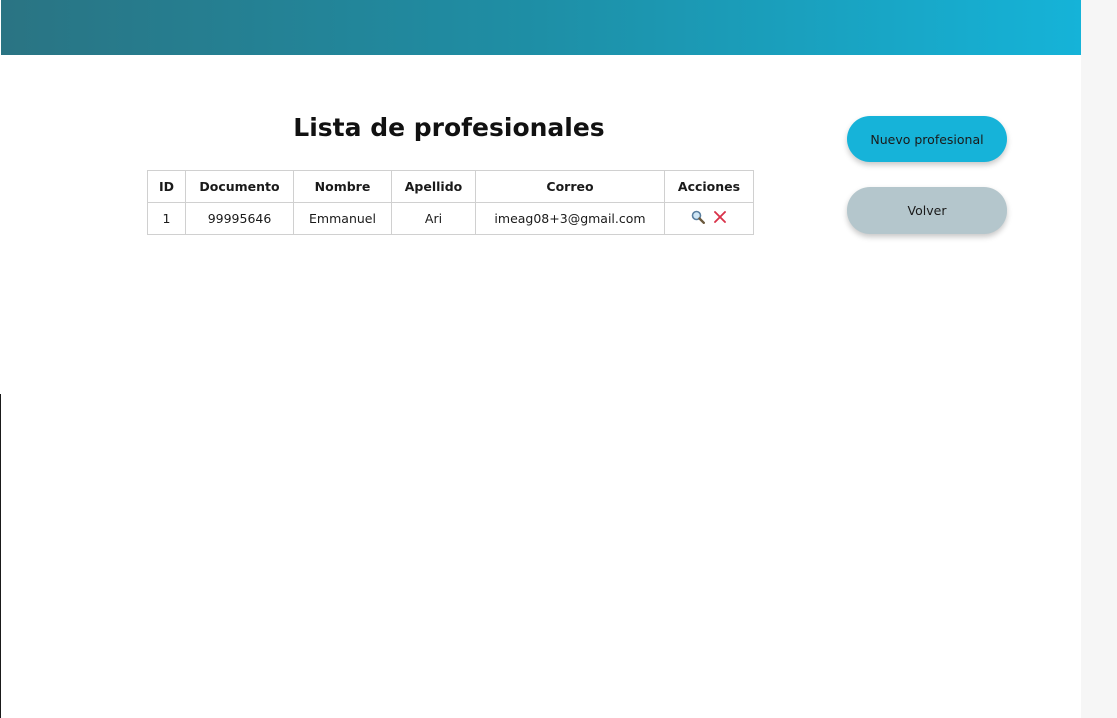 The height and width of the screenshot is (718, 1117). I want to click on back-button: Volver, so click(927, 210).